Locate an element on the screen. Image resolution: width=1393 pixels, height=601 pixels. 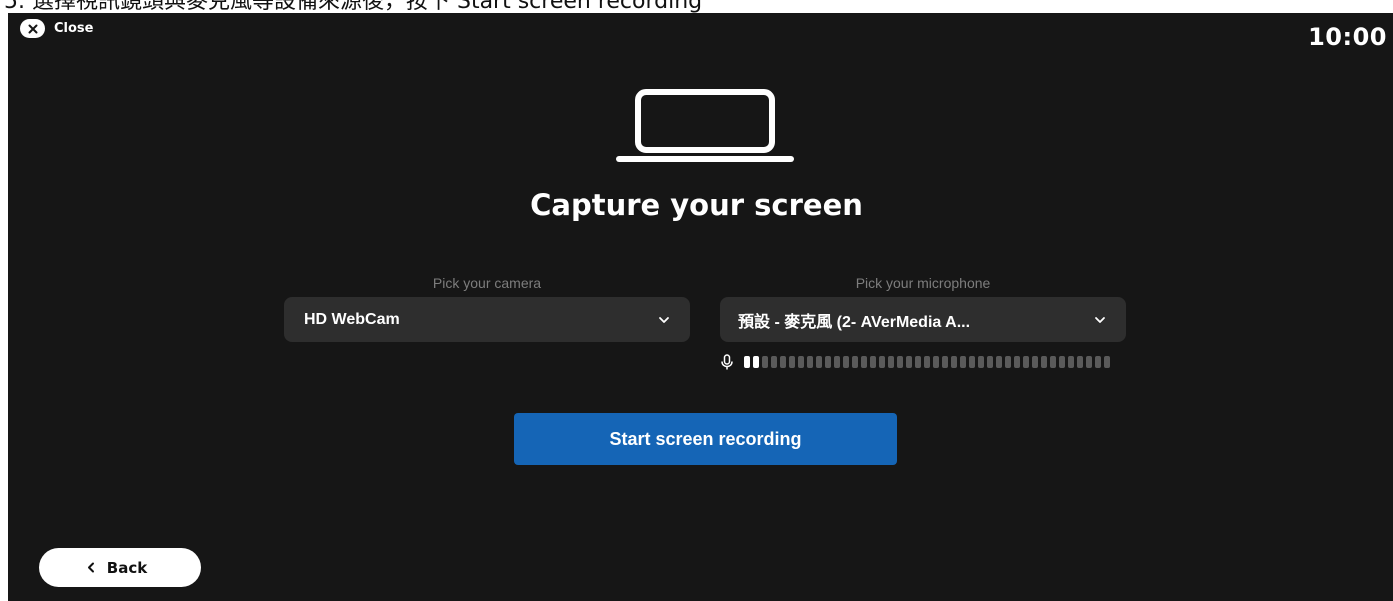
microphone-icon is located at coordinates (727, 362).